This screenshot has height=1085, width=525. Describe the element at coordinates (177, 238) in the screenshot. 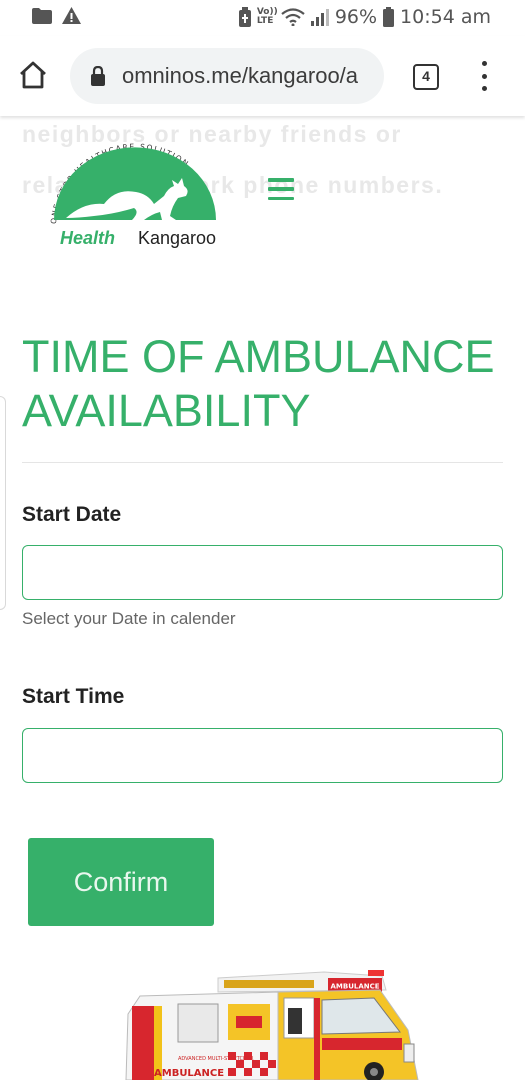

I see `logo-word-kangaroo: Kangaroo` at that location.